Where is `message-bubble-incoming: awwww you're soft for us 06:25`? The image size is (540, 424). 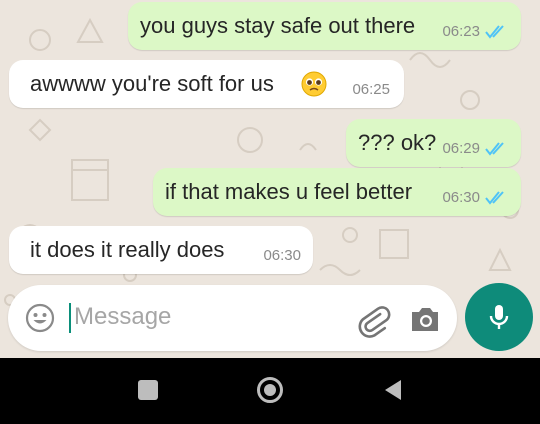 message-bubble-incoming: awwww you're soft for us 06:25 is located at coordinates (206, 84).